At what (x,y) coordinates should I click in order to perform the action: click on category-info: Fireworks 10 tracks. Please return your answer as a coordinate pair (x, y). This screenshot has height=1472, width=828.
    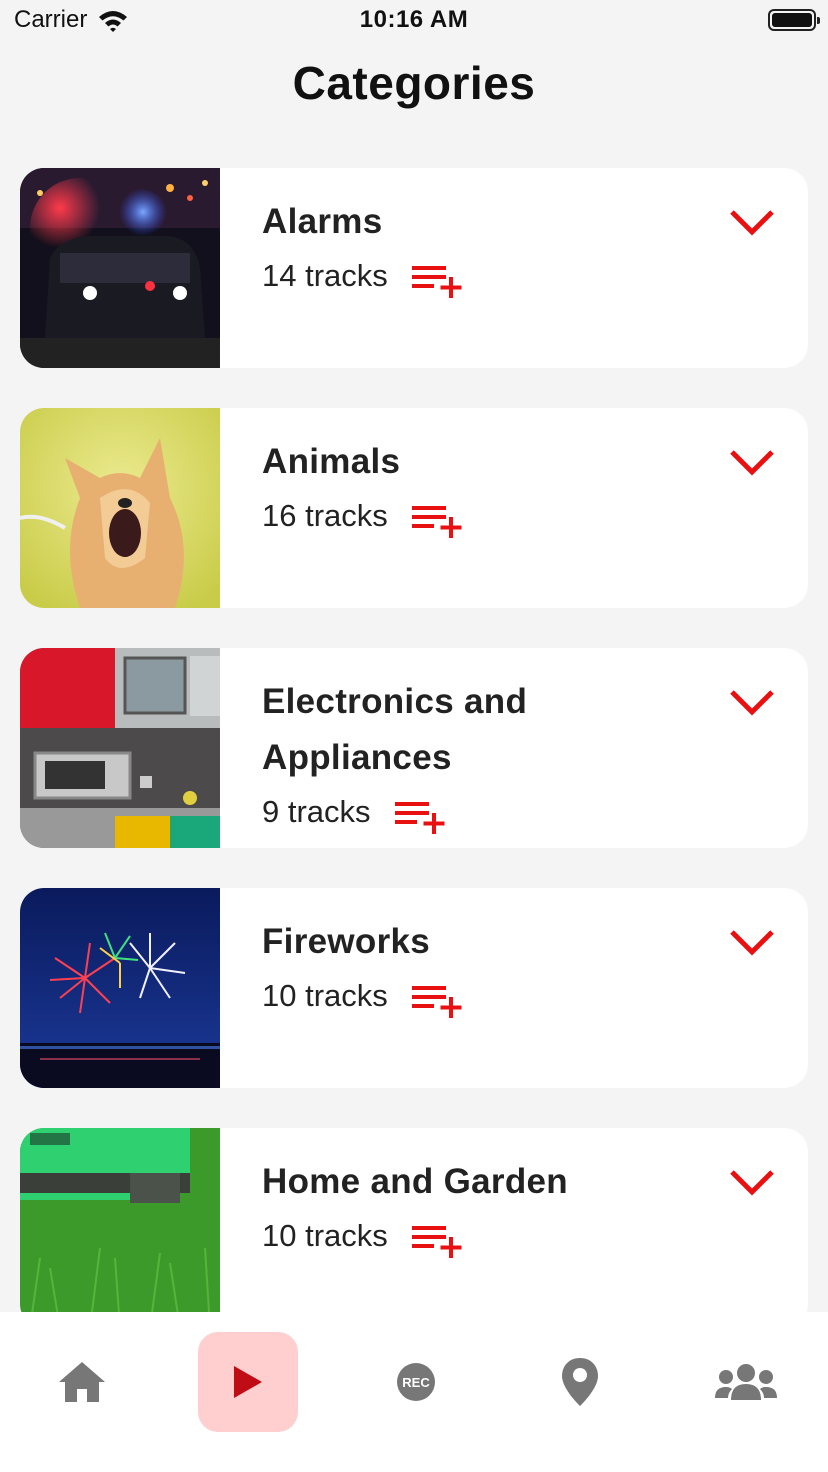
    Looking at the image, I should click on (472, 968).